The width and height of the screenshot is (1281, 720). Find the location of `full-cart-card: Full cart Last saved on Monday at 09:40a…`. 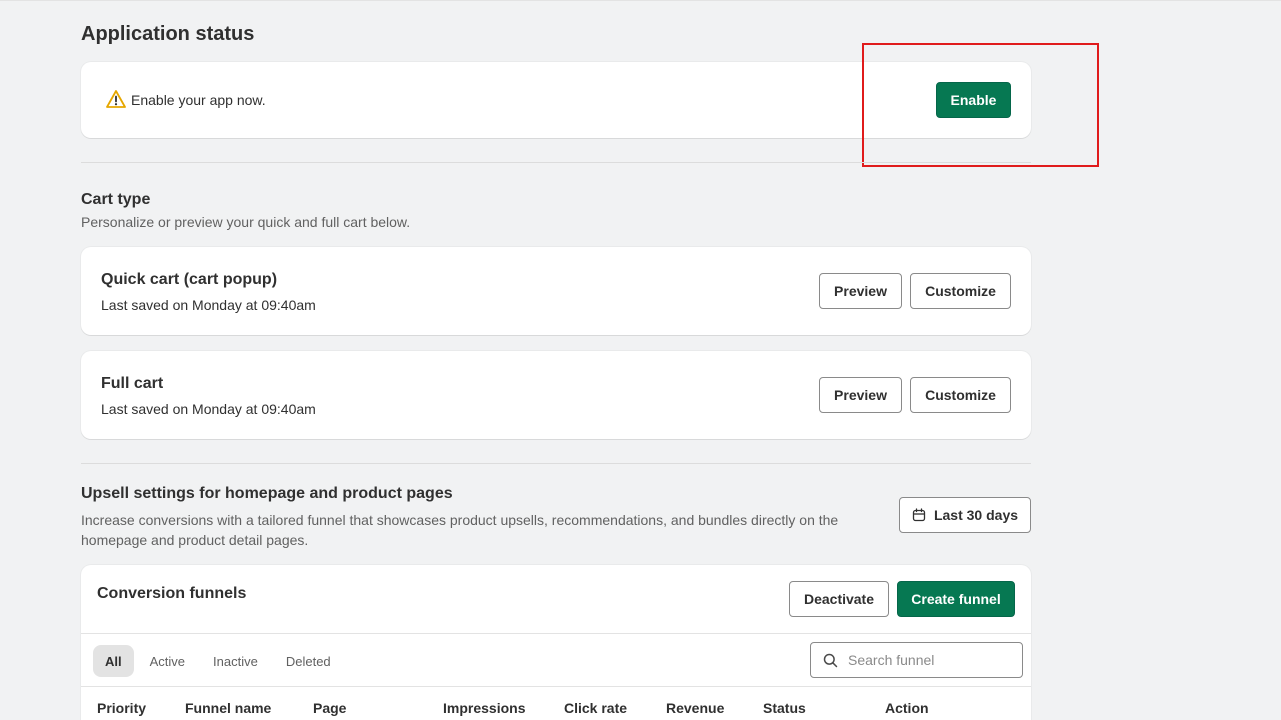

full-cart-card: Full cart Last saved on Monday at 09:40a… is located at coordinates (556, 395).